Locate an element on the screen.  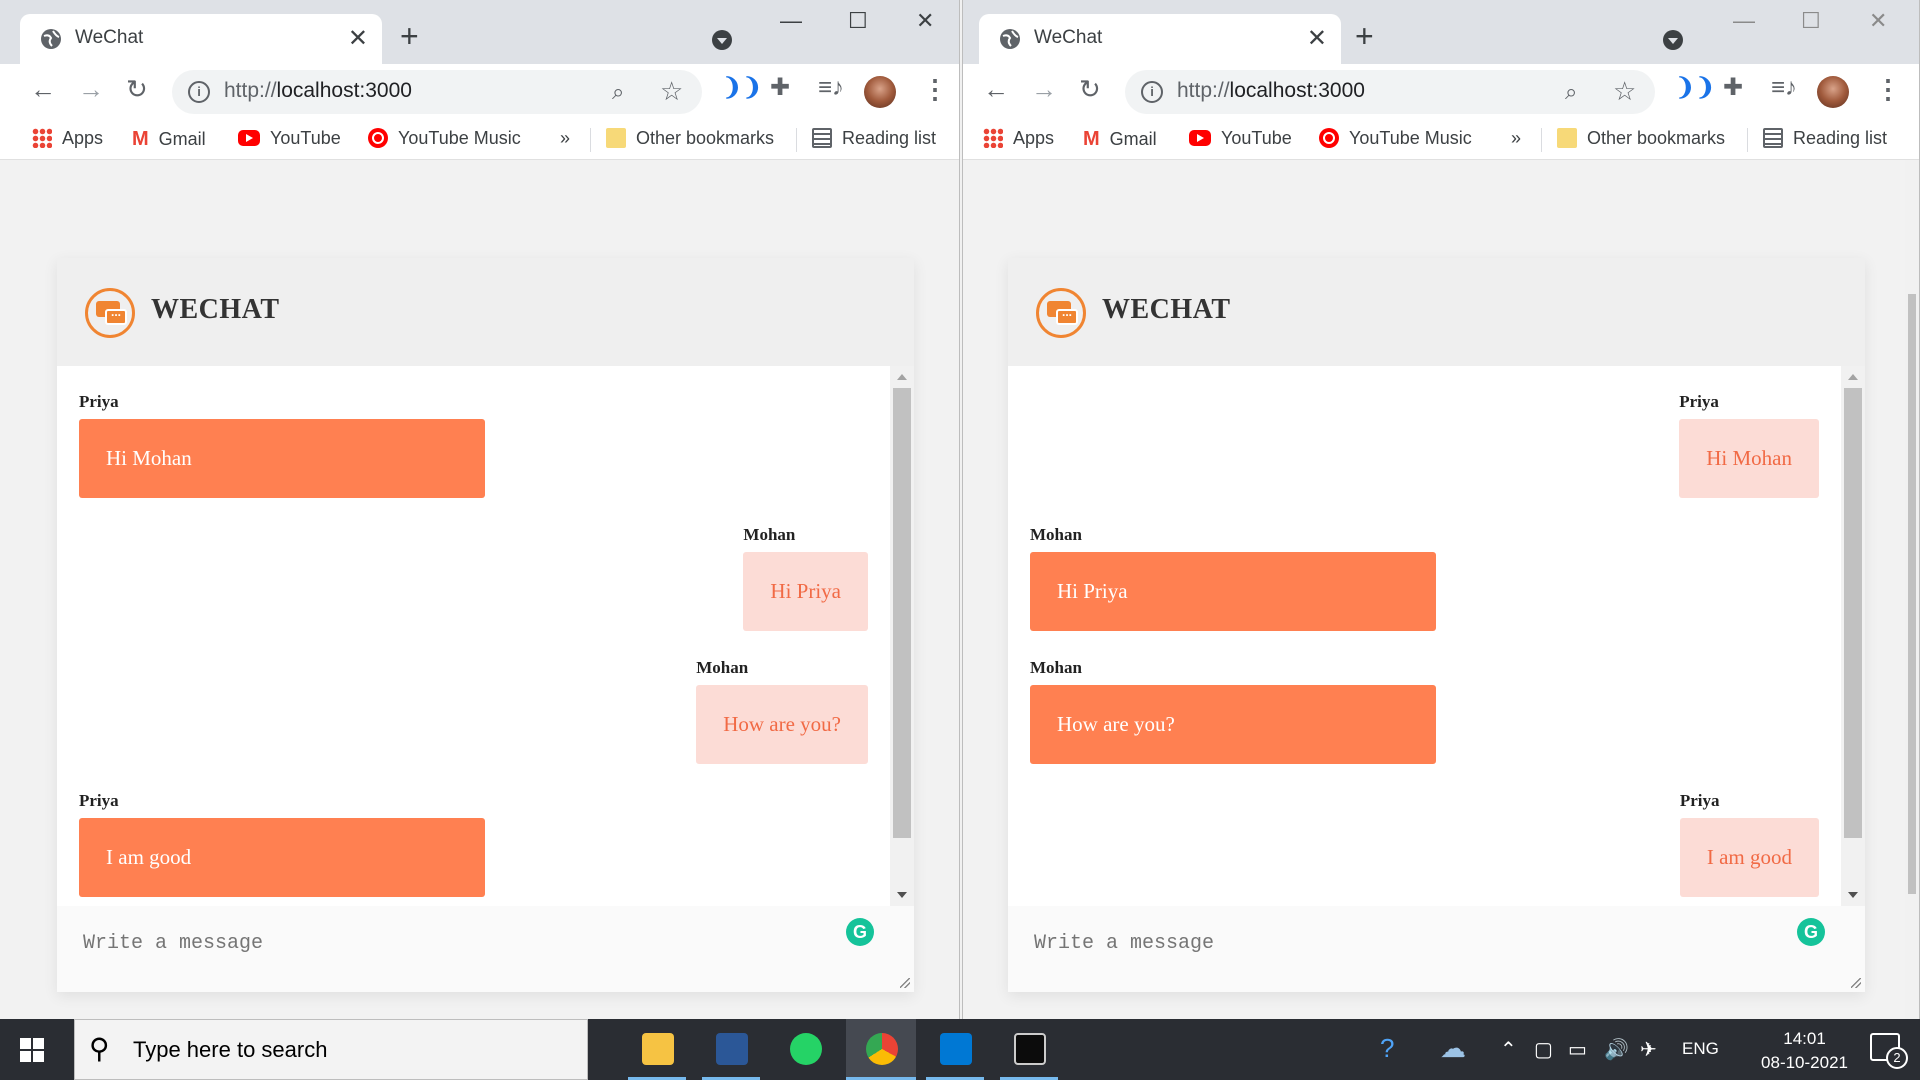
chevron-up-icon: ⌃ is located at coordinates (1508, 1049).